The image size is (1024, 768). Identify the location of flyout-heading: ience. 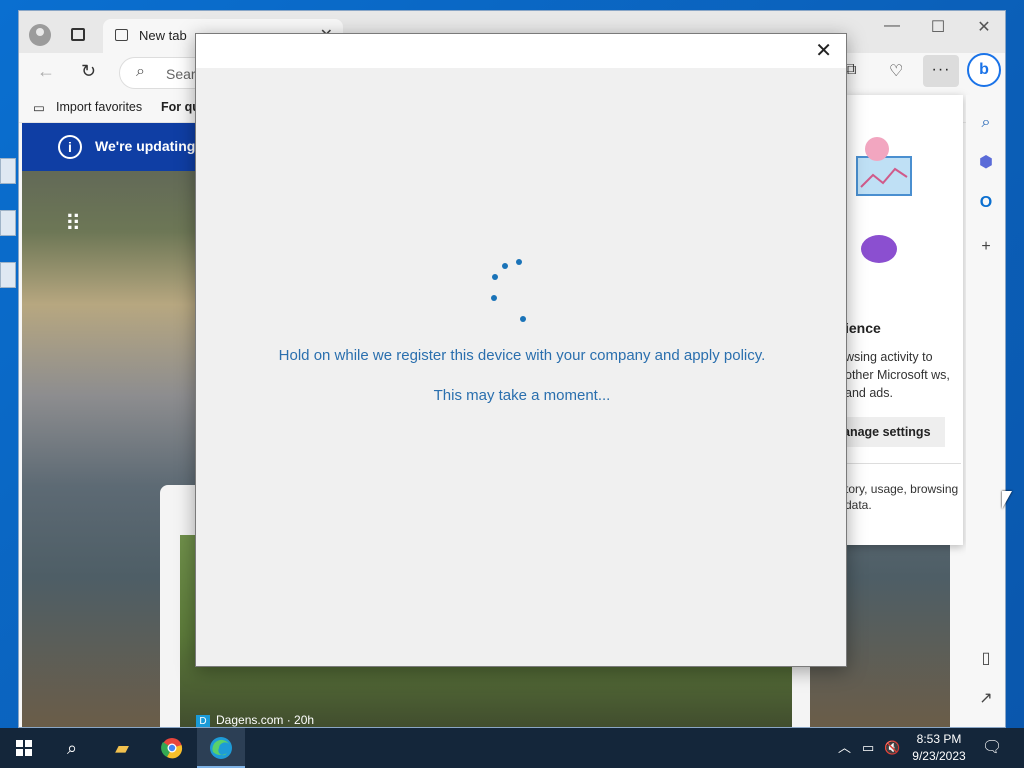
(863, 328).